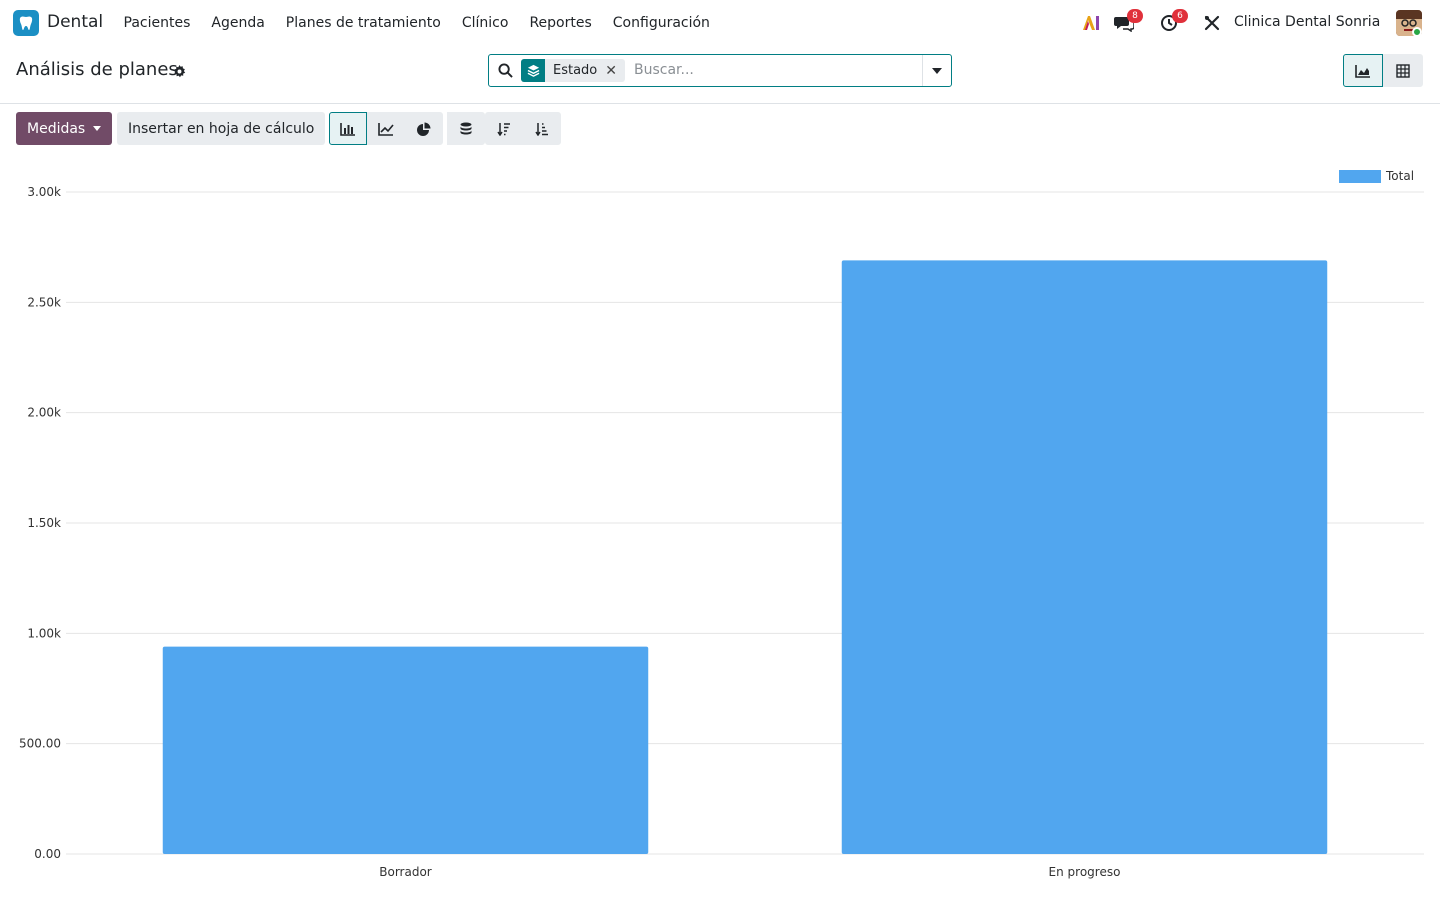 The image size is (1440, 904). I want to click on measures-dropdown-button: Medidas, so click(64, 128).